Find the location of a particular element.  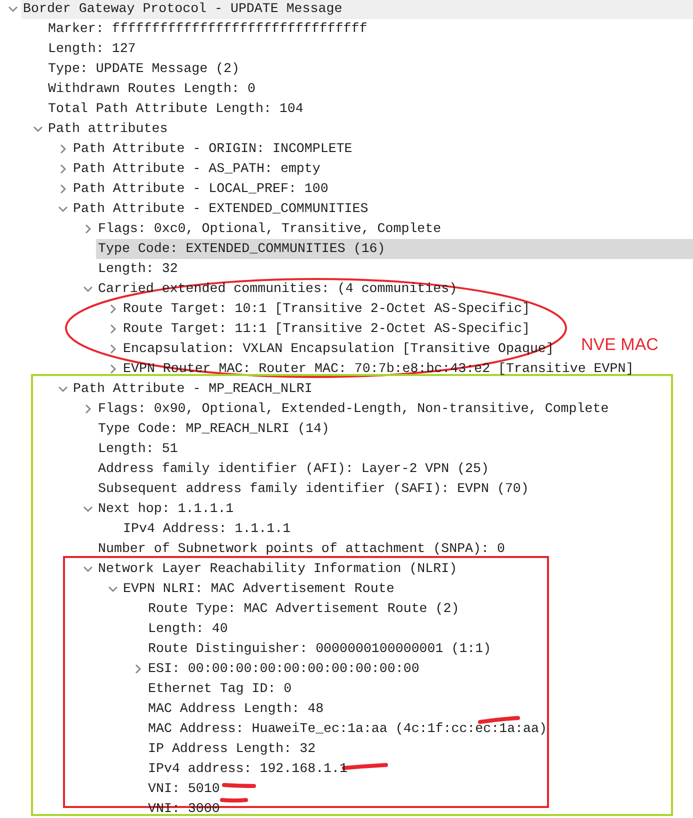

tree-item: VNI: 5010 is located at coordinates (183, 789).